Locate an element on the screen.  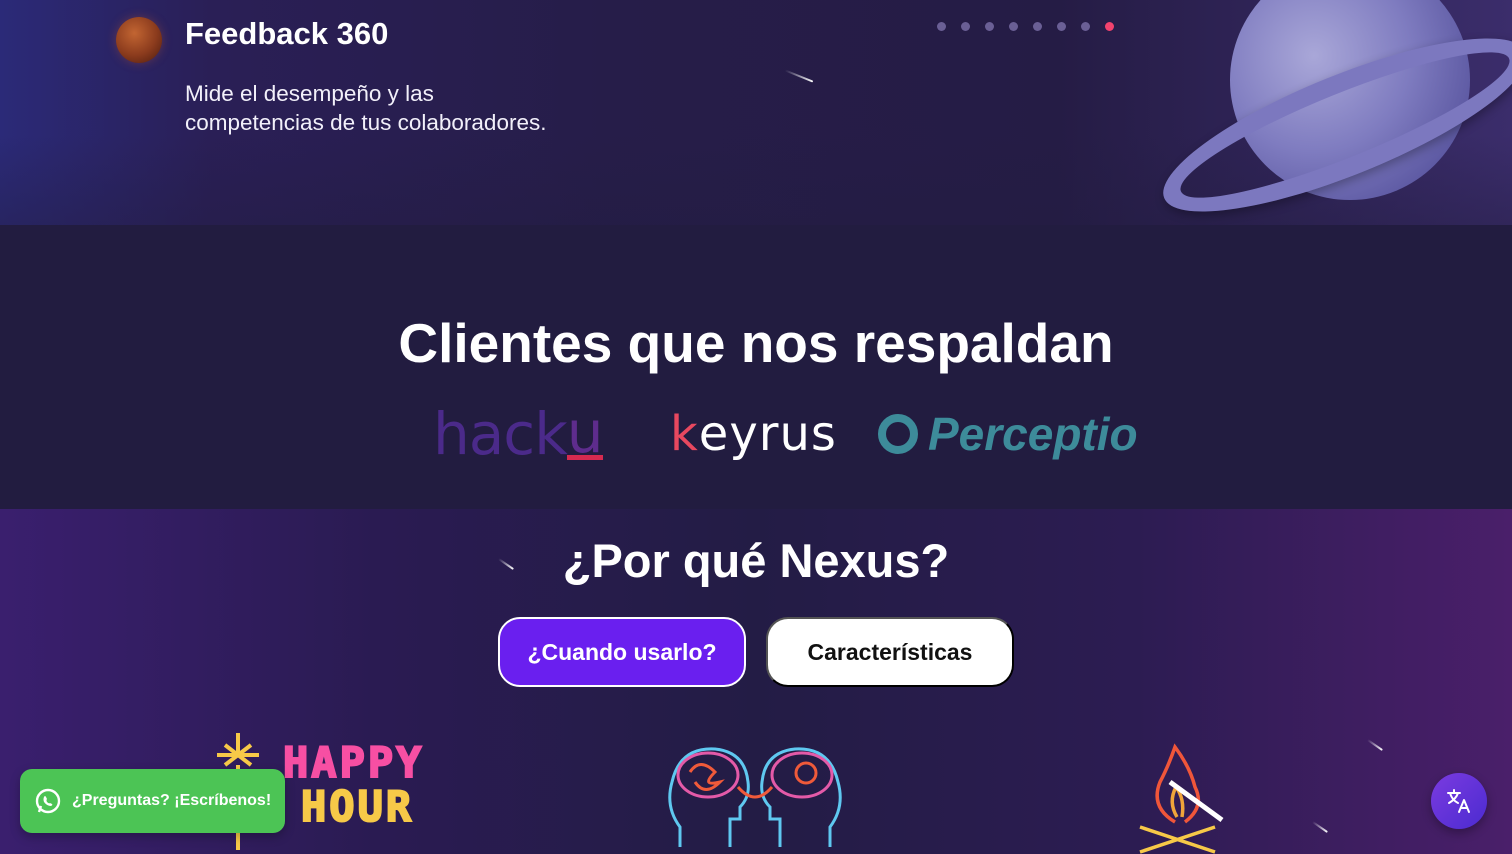
hero-description-line2: competencias de tus colaboradores. is located at coordinates (366, 122).